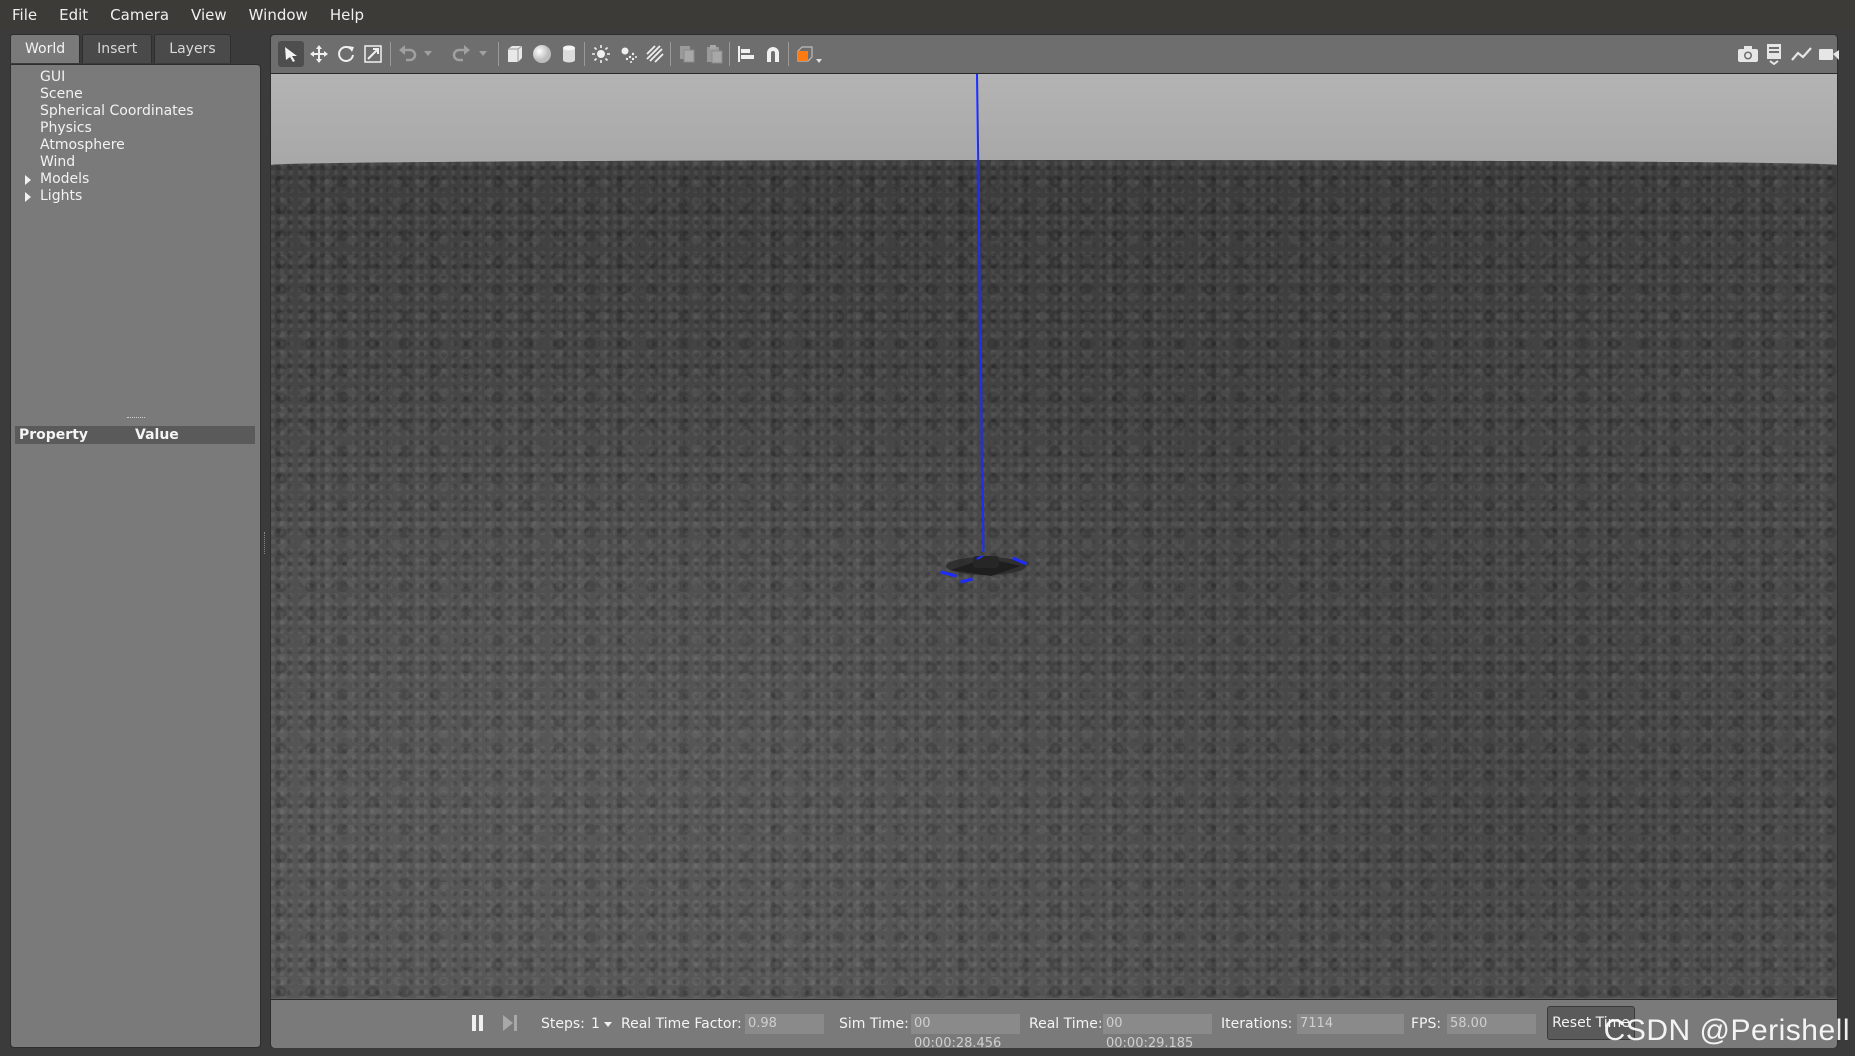 The height and width of the screenshot is (1056, 1855). What do you see at coordinates (45, 48) in the screenshot?
I see `tab-world: World` at bounding box center [45, 48].